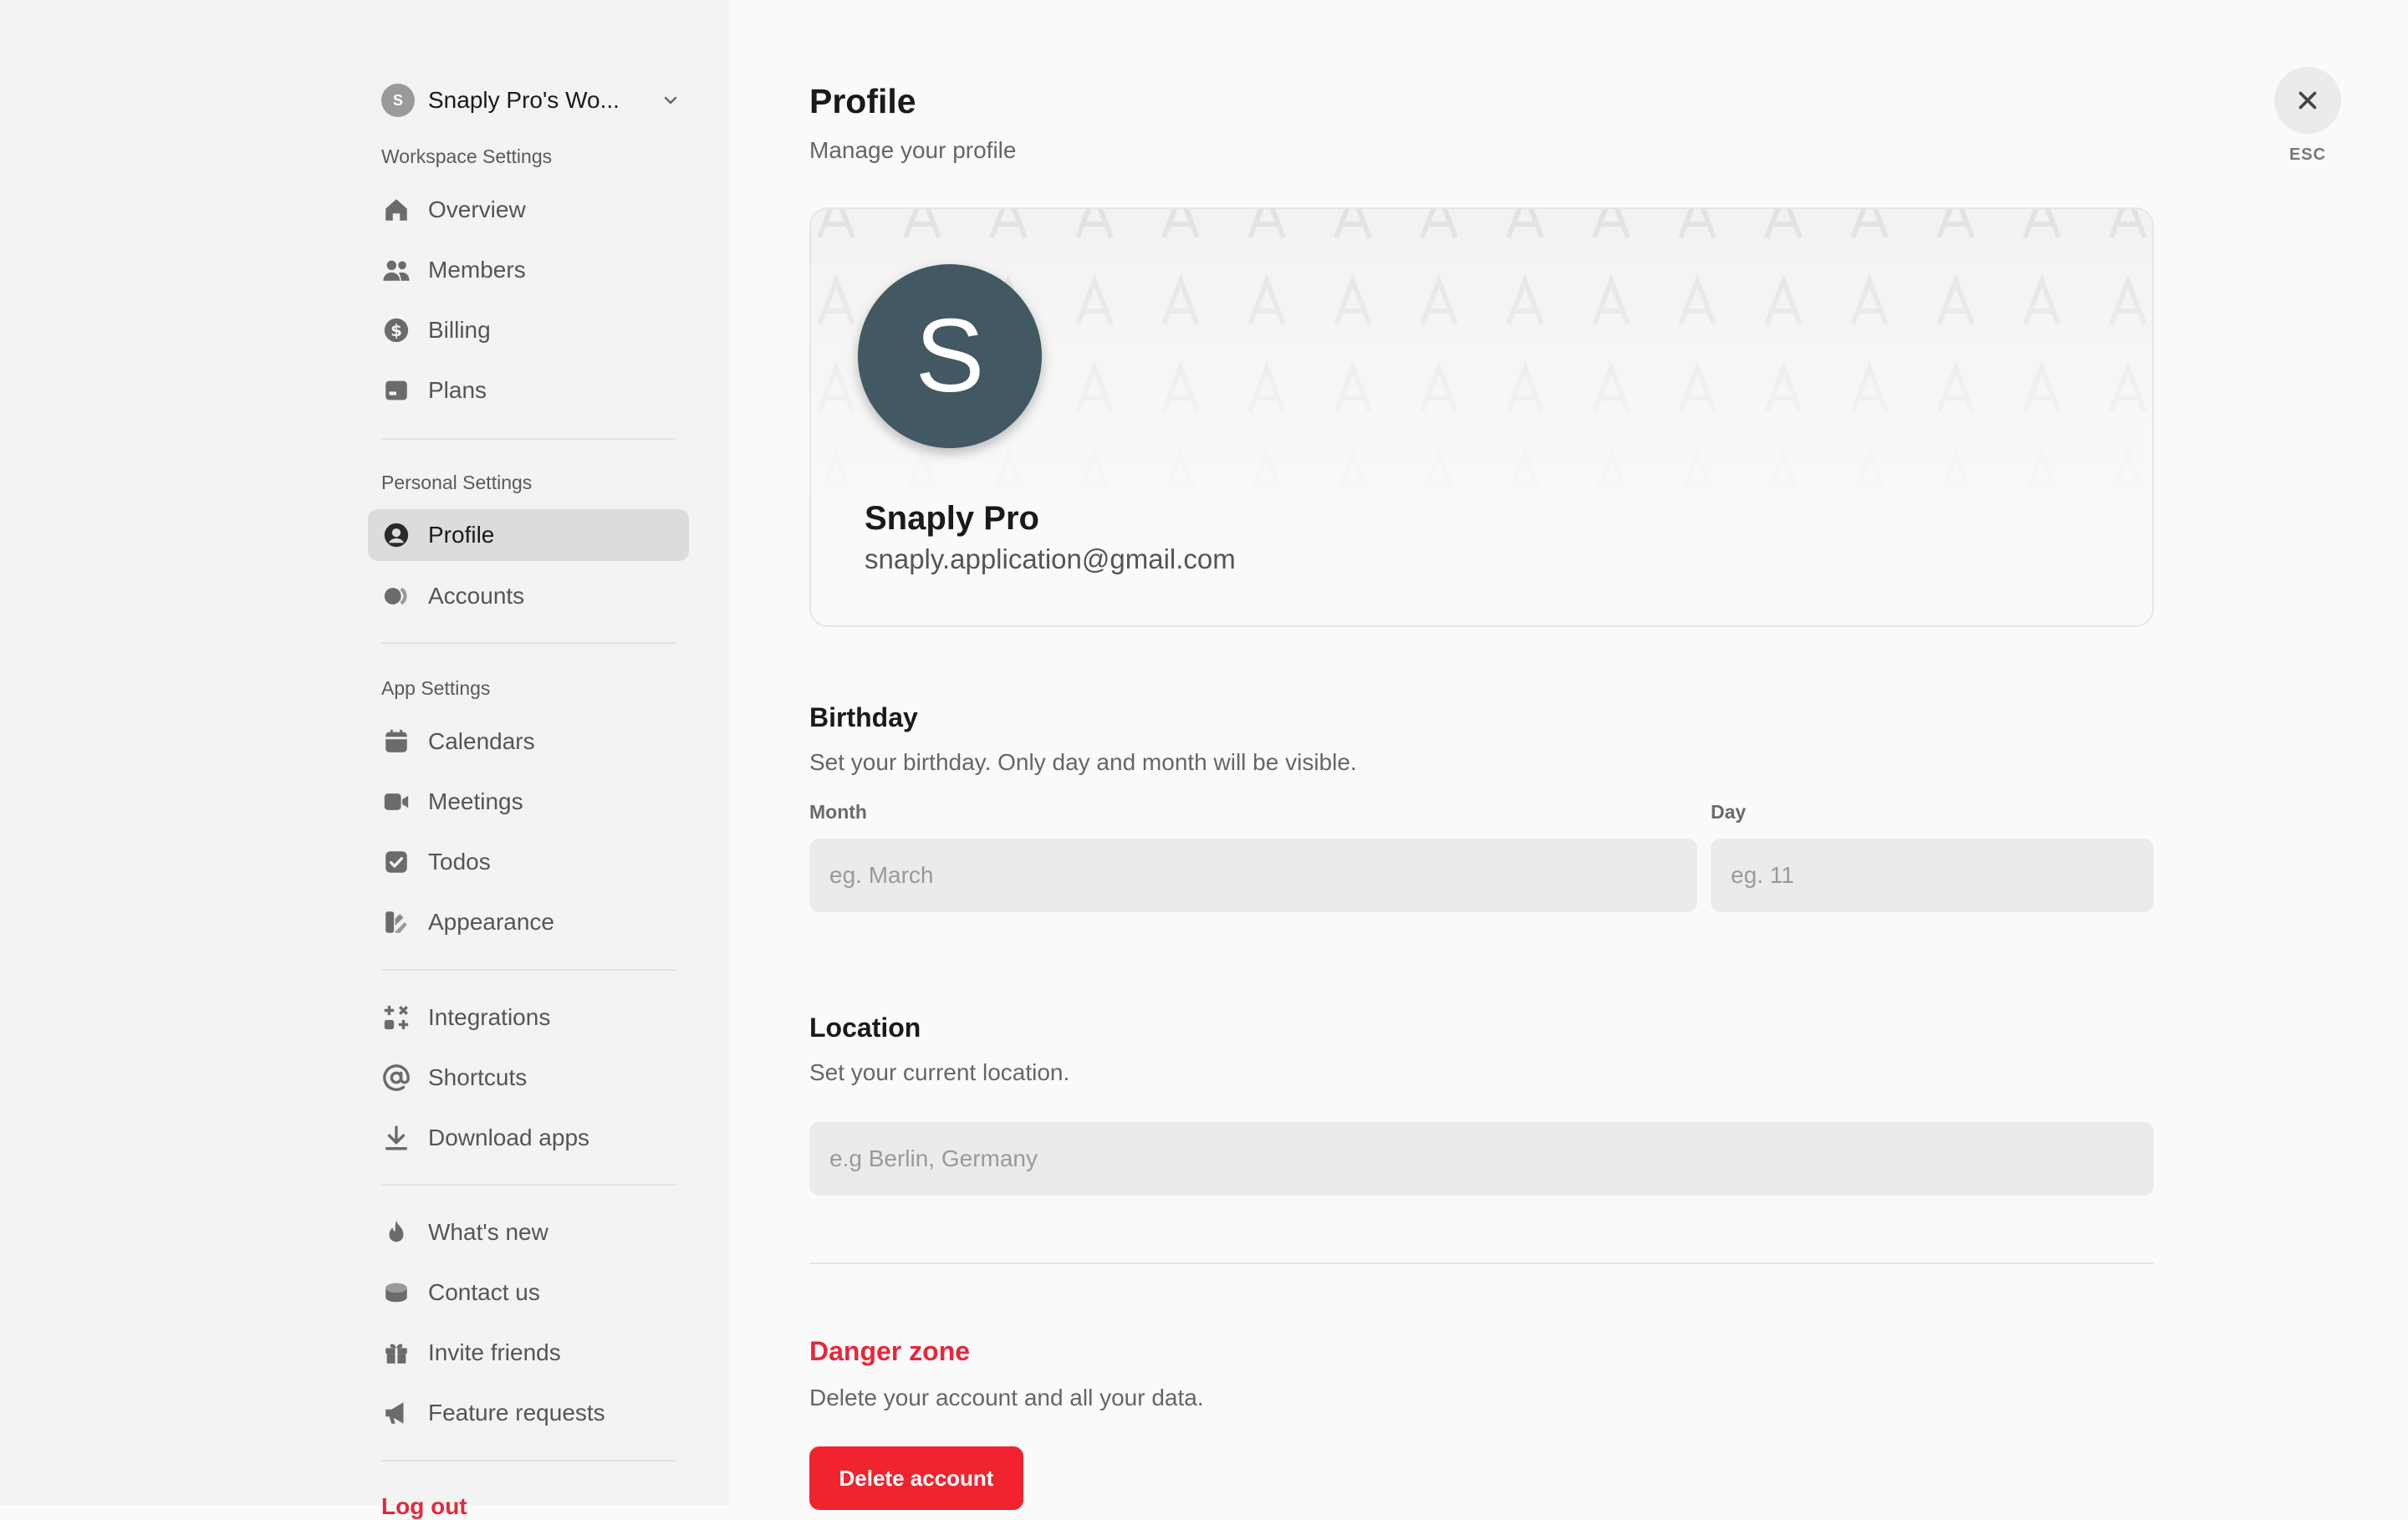 The width and height of the screenshot is (2408, 1520). I want to click on sidebar-item-label: Feature requests, so click(517, 1413).